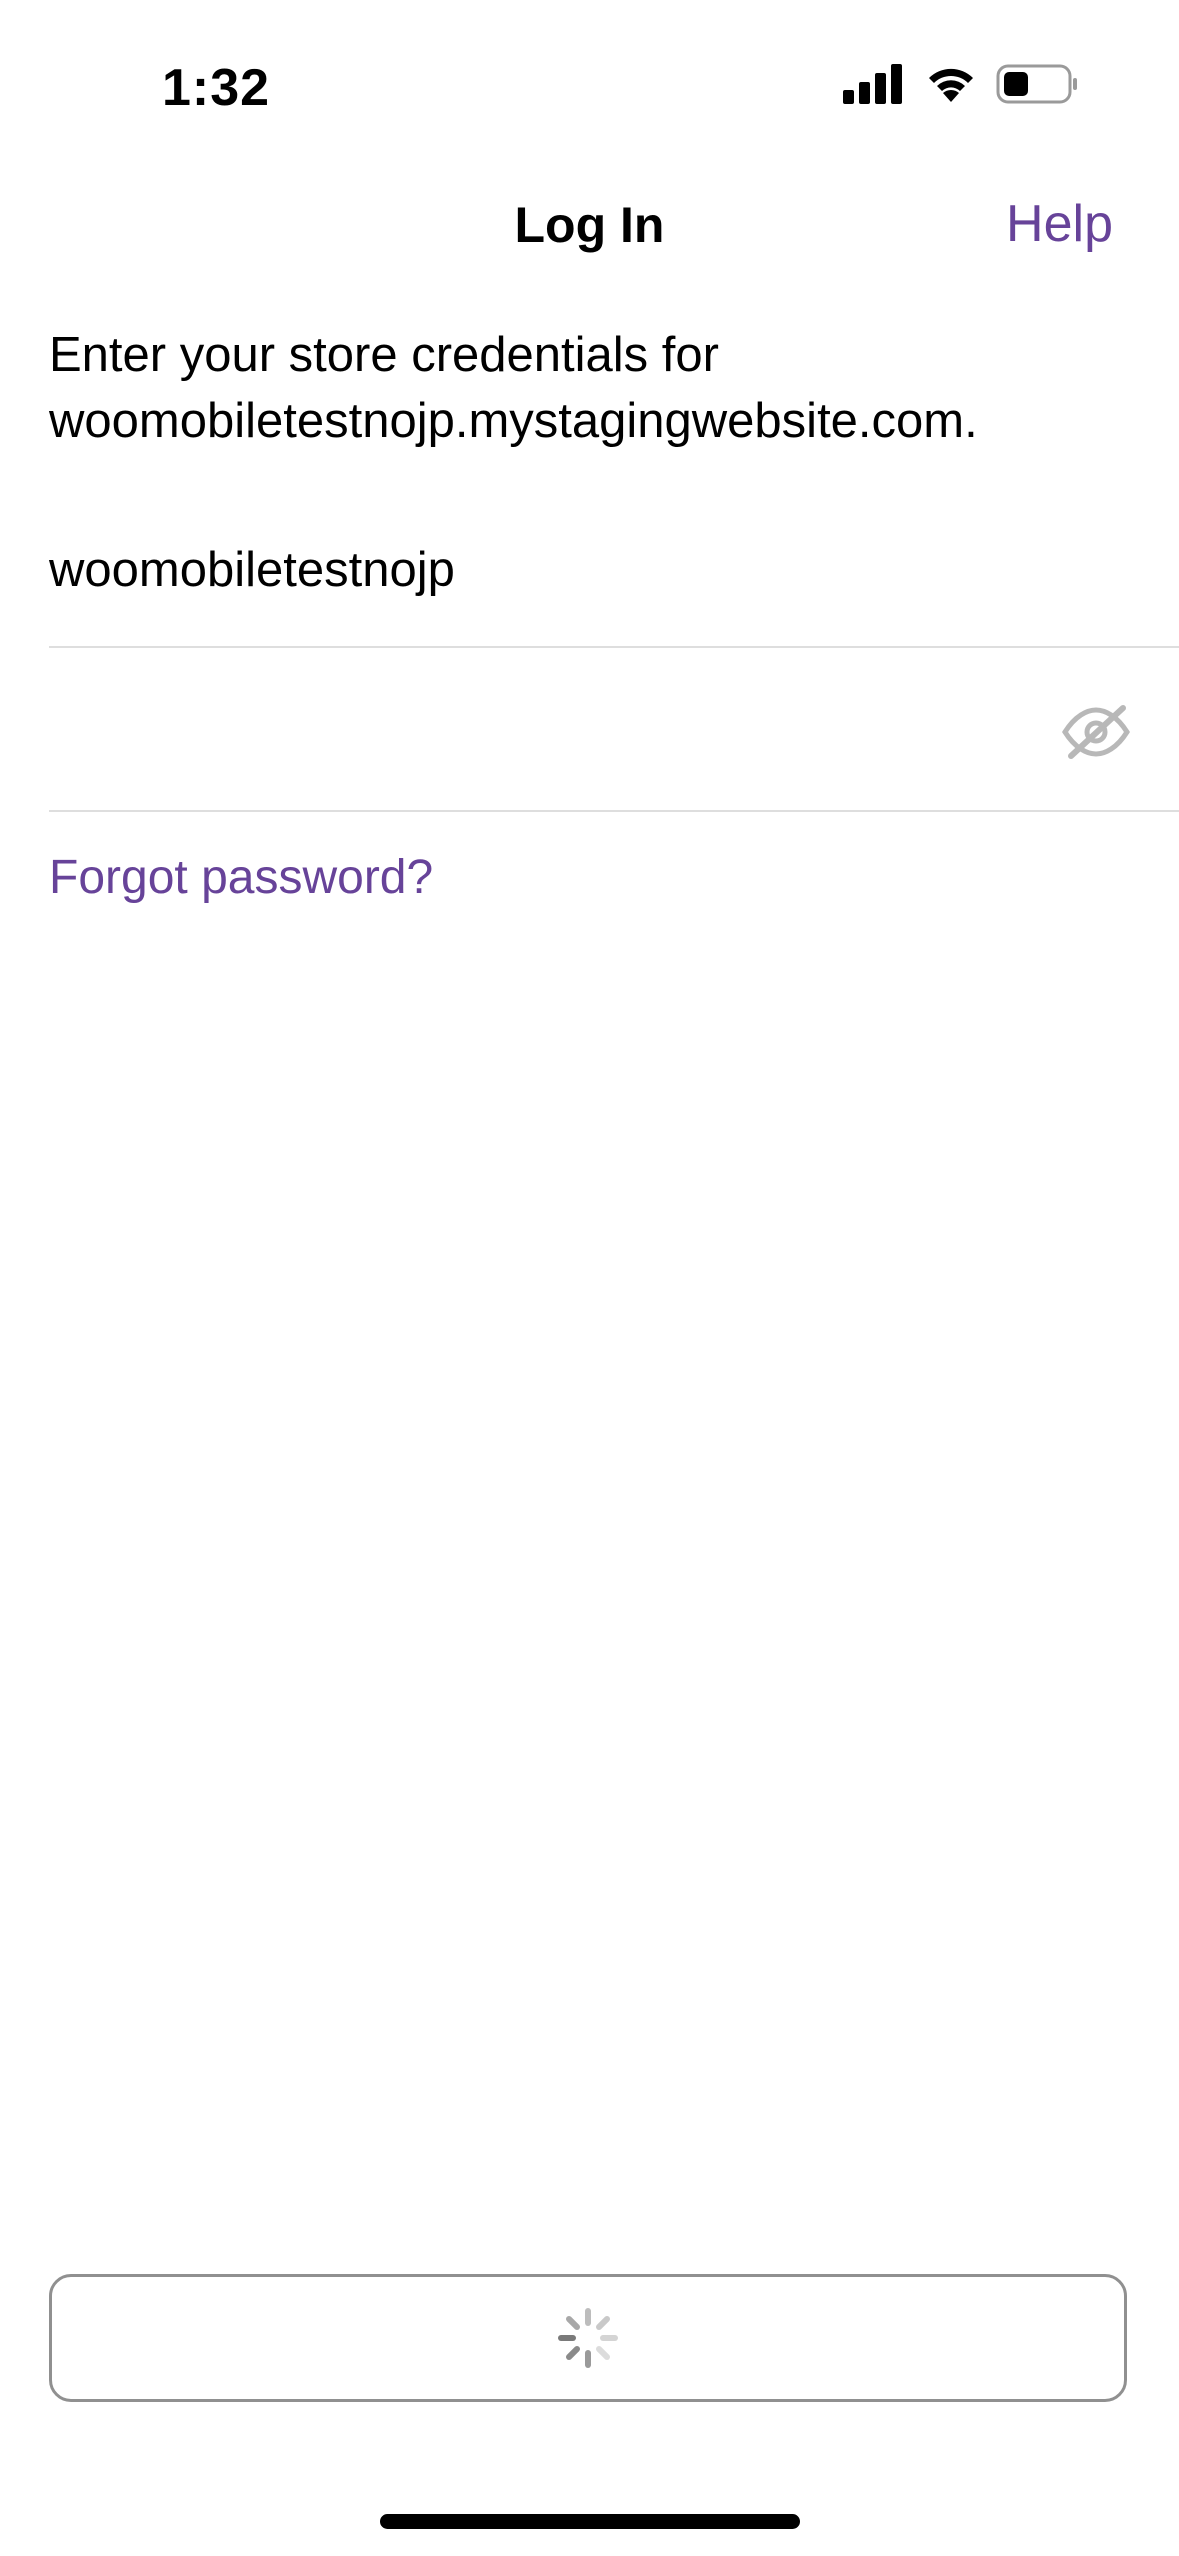  Describe the element at coordinates (951, 85) in the screenshot. I see `wifi-icon` at that location.